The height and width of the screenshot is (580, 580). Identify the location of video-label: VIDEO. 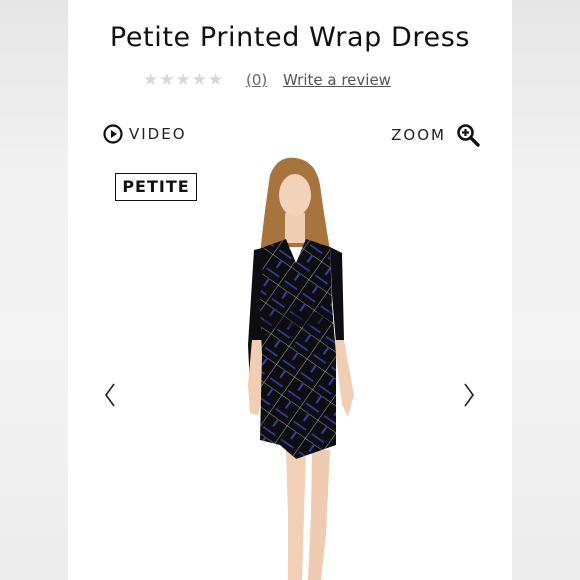
(158, 134).